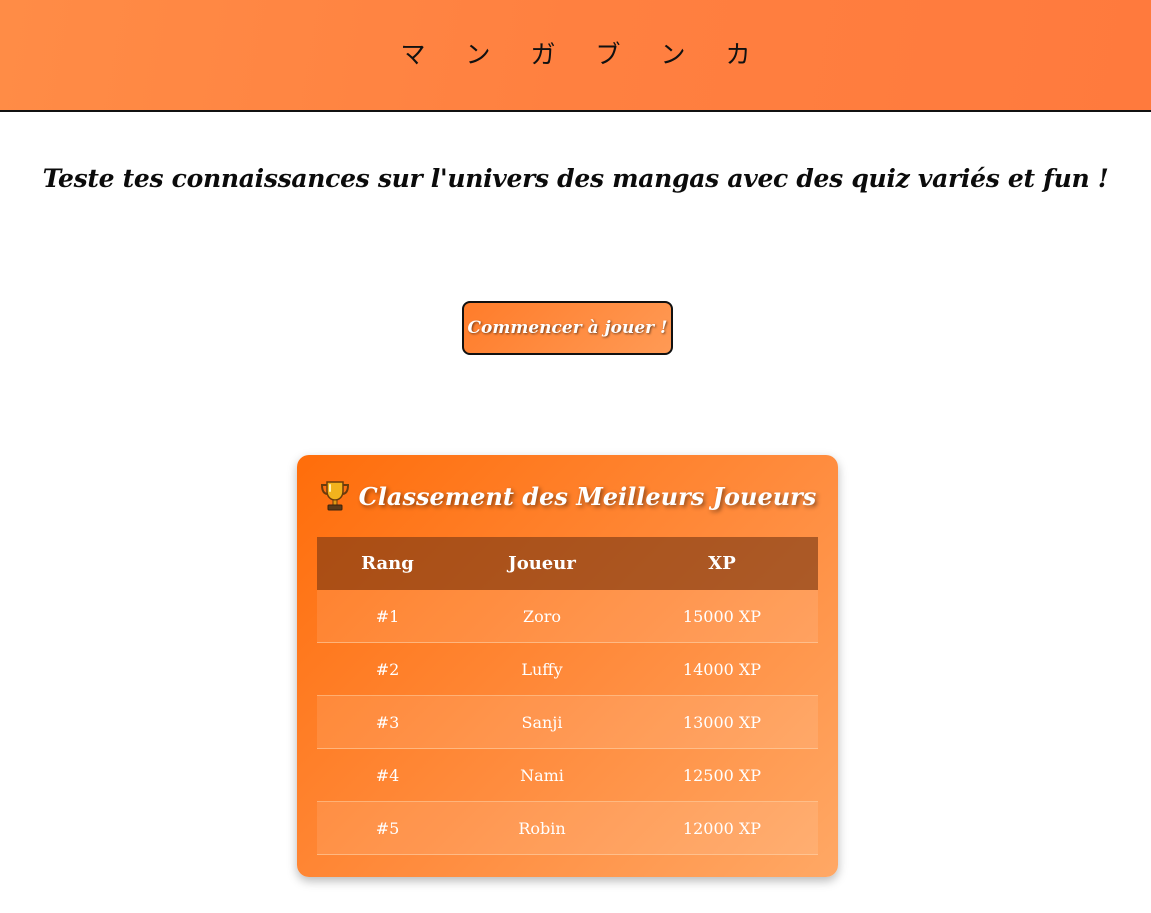 Image resolution: width=1151 pixels, height=913 pixels. I want to click on xp-cell: 13000 XP, so click(722, 722).